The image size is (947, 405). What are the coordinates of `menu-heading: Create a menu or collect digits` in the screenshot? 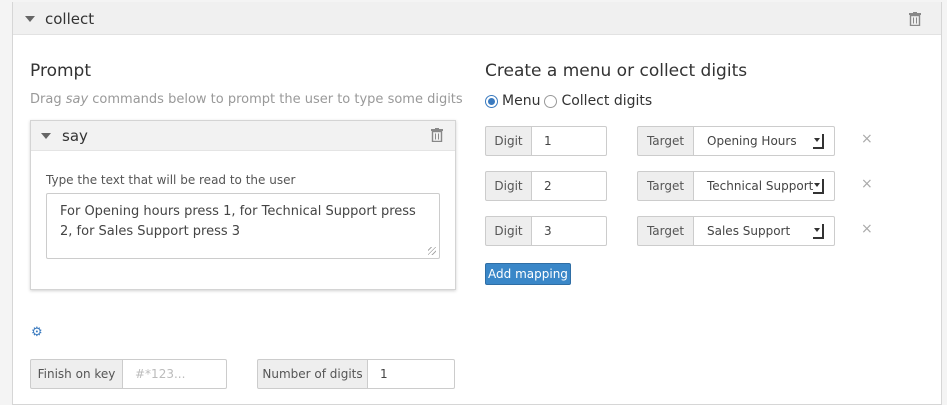 It's located at (616, 71).